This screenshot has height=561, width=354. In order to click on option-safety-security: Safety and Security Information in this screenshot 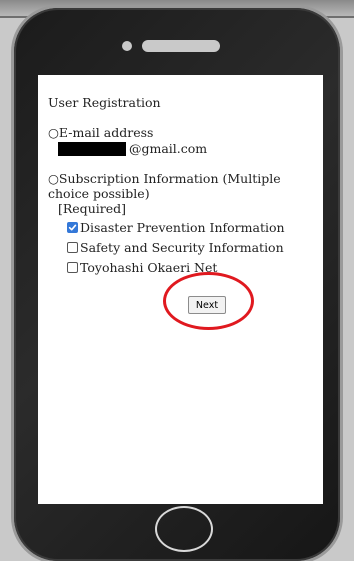, I will do `click(175, 247)`.